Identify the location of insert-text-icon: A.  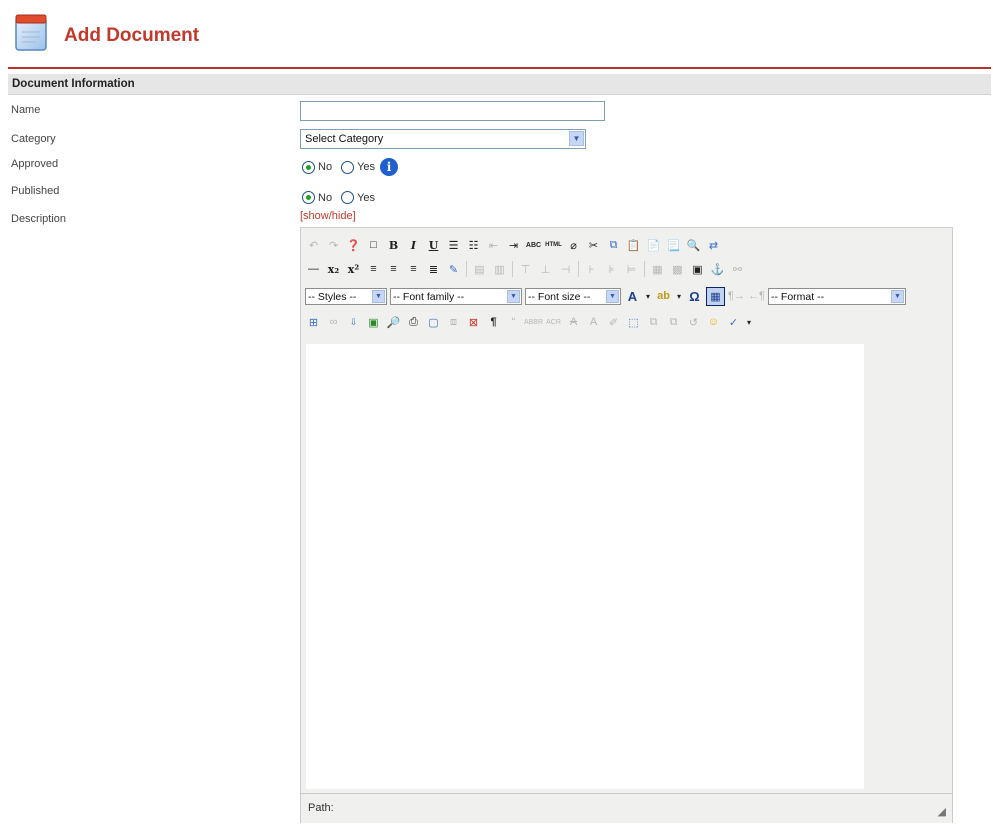
(593, 322).